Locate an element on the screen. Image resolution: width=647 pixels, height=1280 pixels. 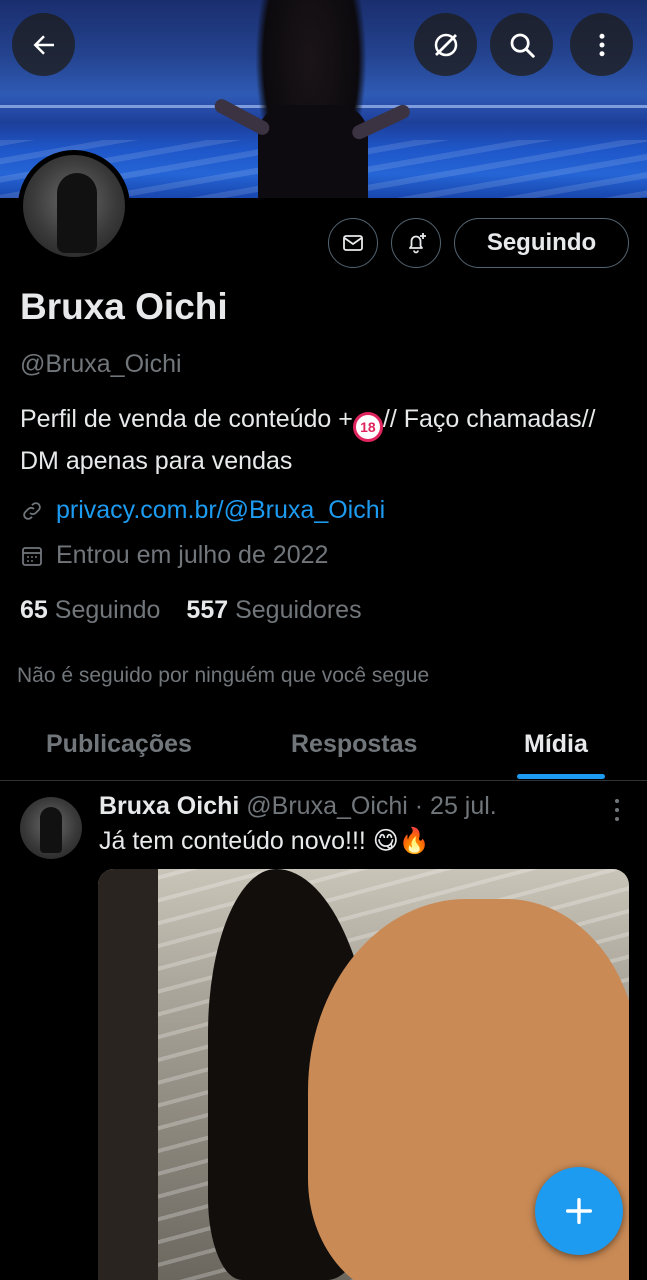
banner-figure-dress is located at coordinates (313, 151).